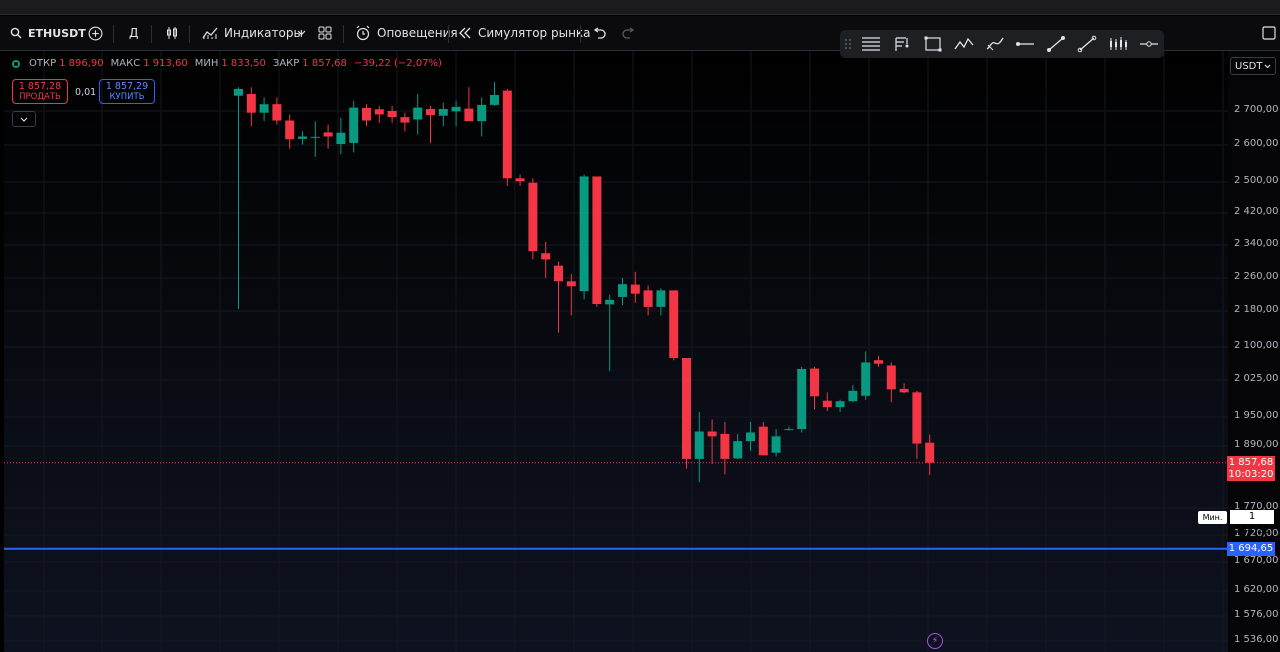  I want to click on horizontal-line-icon, so click(1148, 44).